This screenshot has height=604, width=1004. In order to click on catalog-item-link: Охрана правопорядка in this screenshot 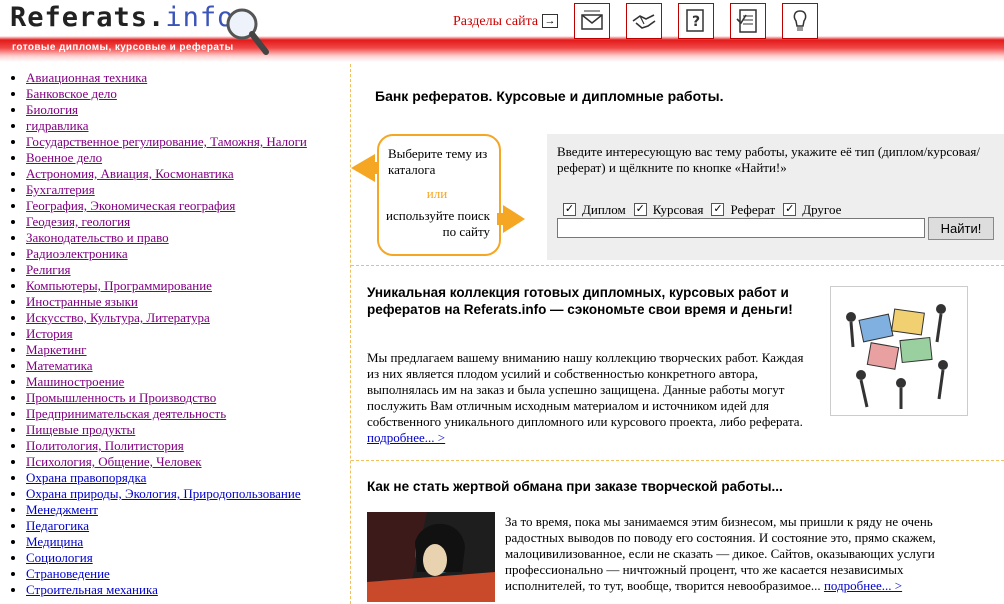, I will do `click(86, 477)`.